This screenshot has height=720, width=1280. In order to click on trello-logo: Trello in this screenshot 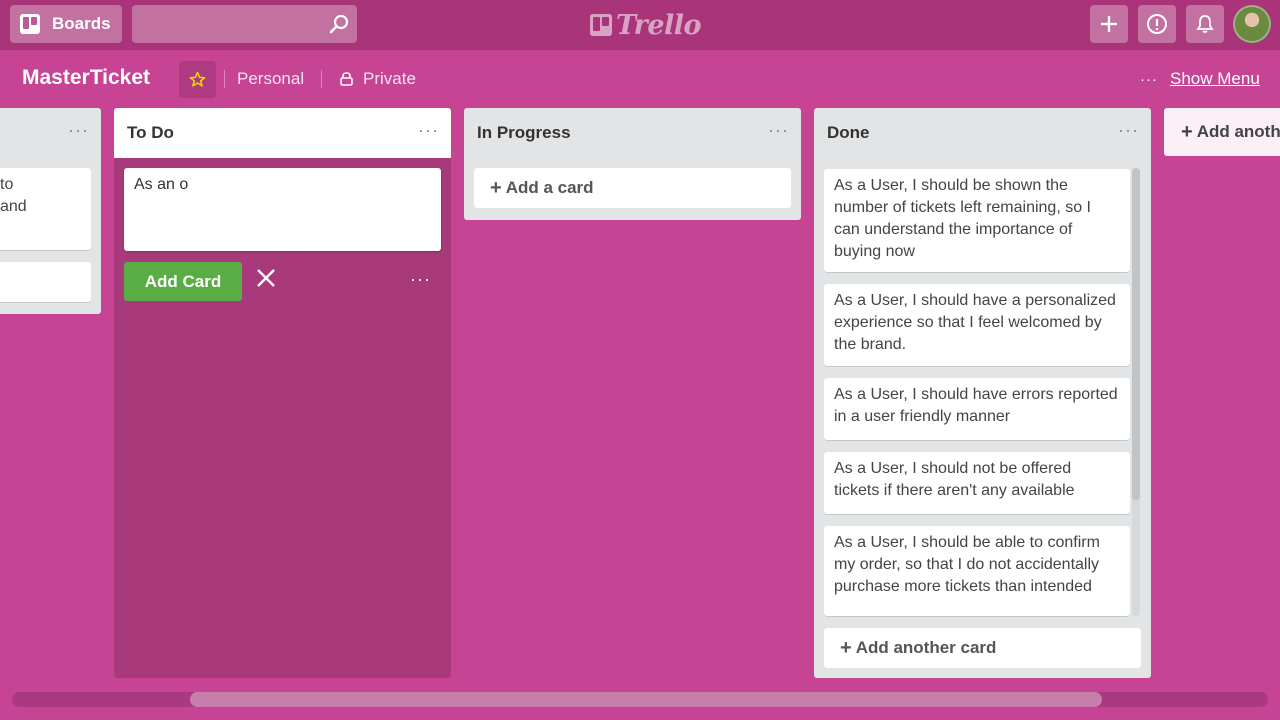, I will do `click(646, 25)`.